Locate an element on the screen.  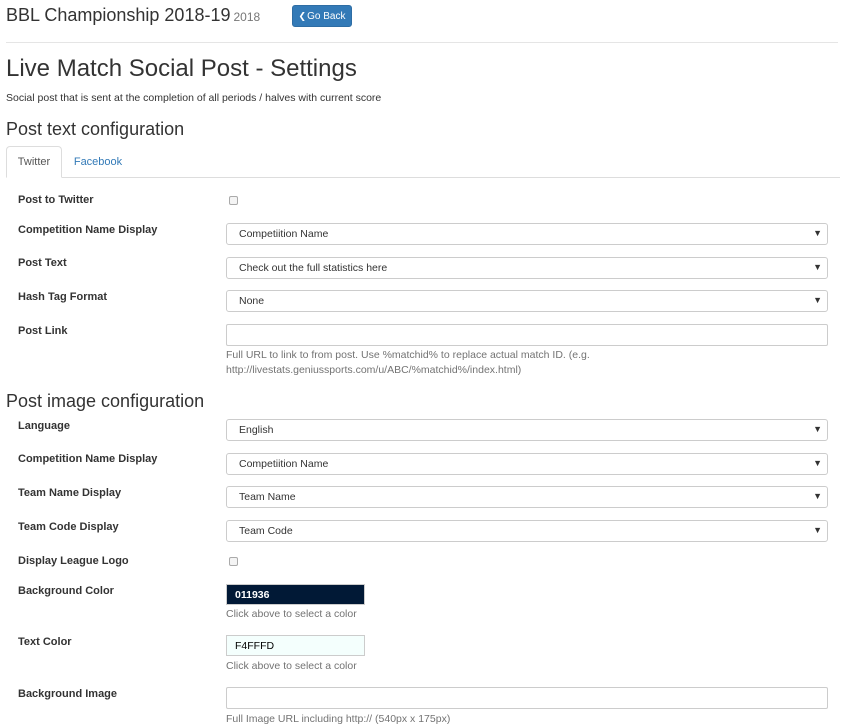
league-logo-label: Display League Logo is located at coordinates (73, 561).